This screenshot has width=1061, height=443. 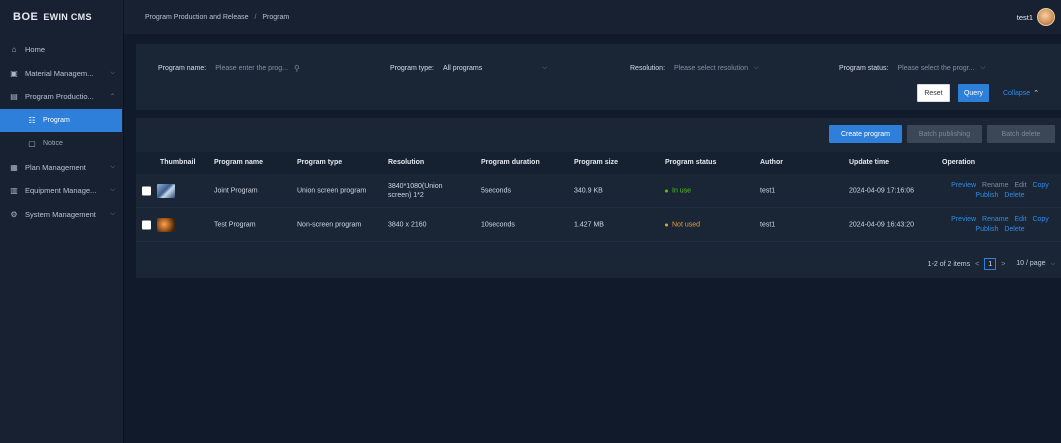 I want to click on batch-publishing-button: Batch publishing, so click(x=944, y=134).